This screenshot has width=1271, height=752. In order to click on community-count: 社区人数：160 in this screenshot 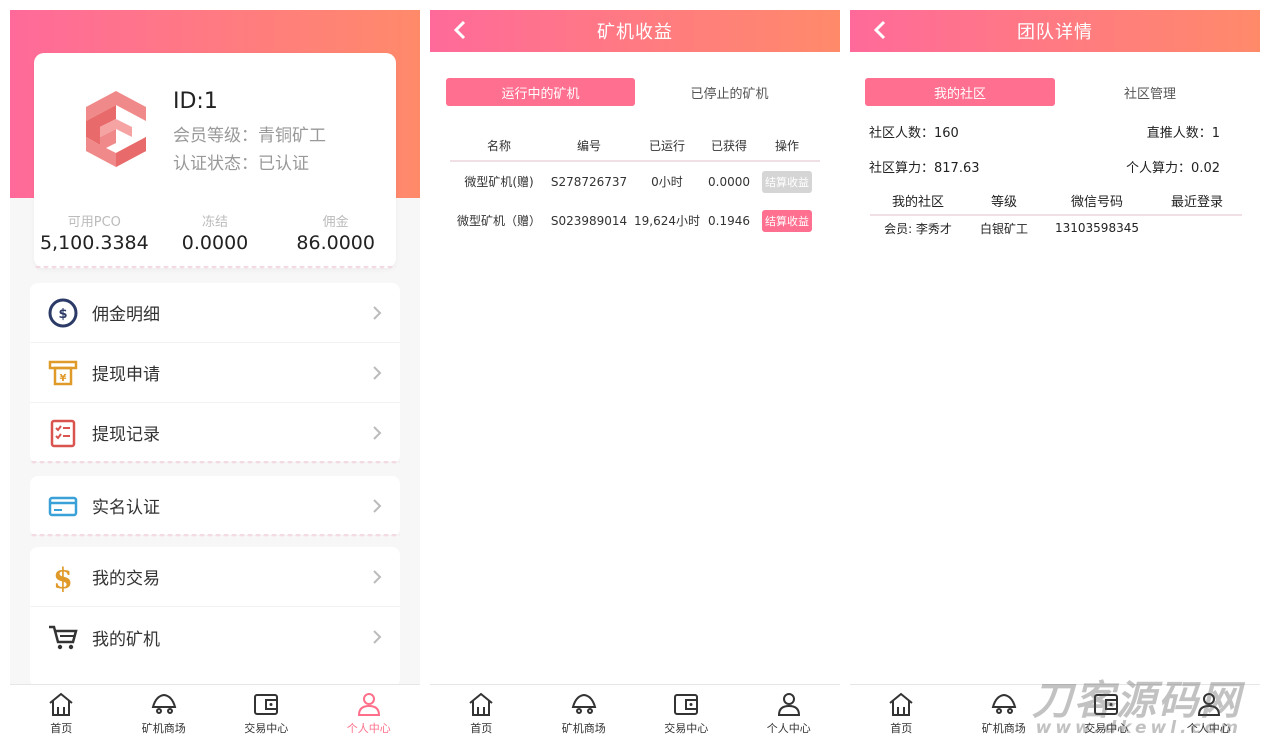, I will do `click(914, 133)`.